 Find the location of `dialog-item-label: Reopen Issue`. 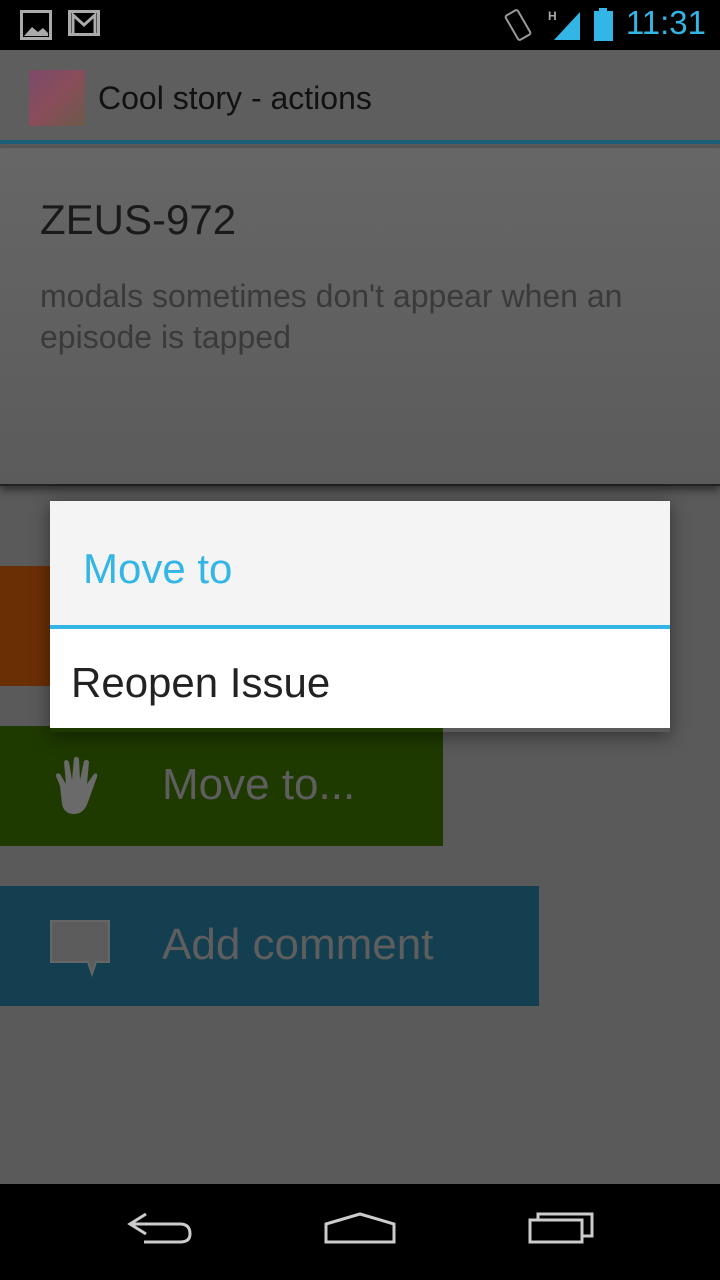

dialog-item-label: Reopen Issue is located at coordinates (201, 682).